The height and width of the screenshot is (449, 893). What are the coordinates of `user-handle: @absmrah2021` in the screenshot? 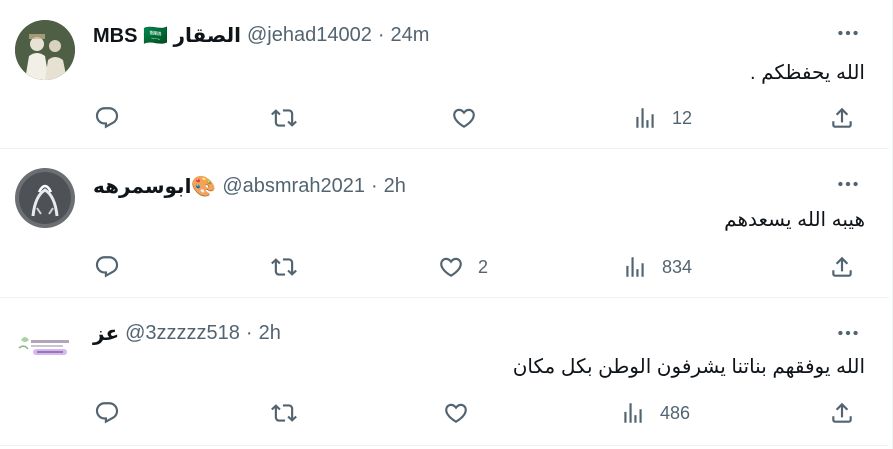 It's located at (293, 186).